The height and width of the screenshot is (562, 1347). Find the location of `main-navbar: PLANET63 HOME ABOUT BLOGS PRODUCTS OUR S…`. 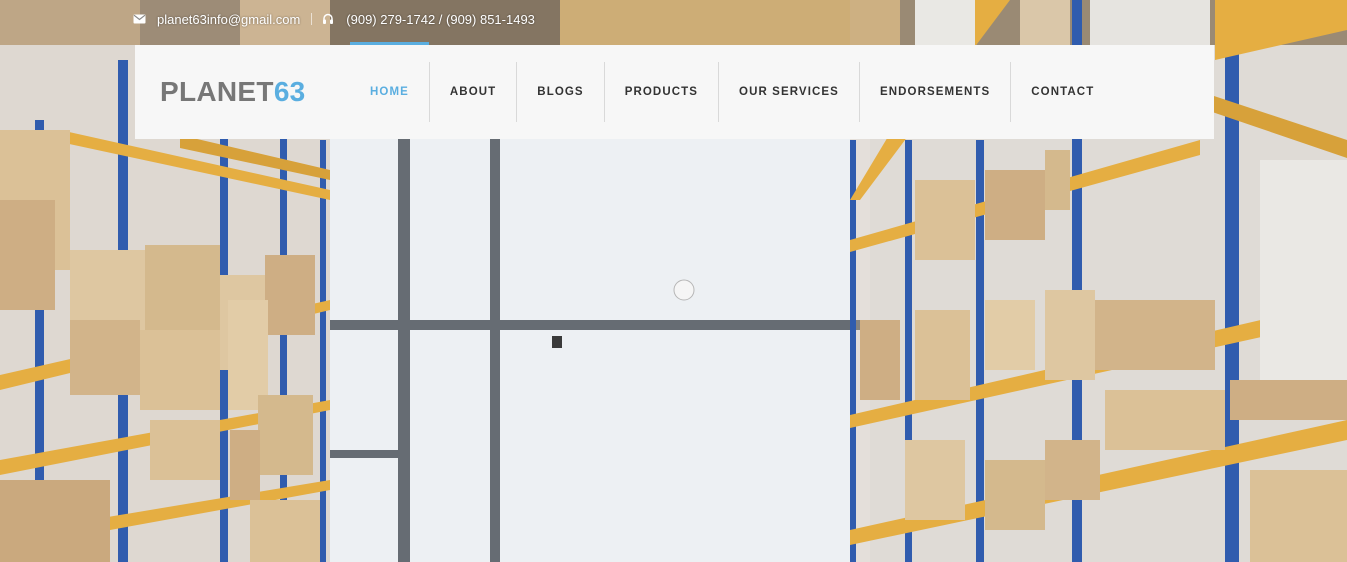

main-navbar: PLANET63 HOME ABOUT BLOGS PRODUCTS OUR S… is located at coordinates (674, 90).